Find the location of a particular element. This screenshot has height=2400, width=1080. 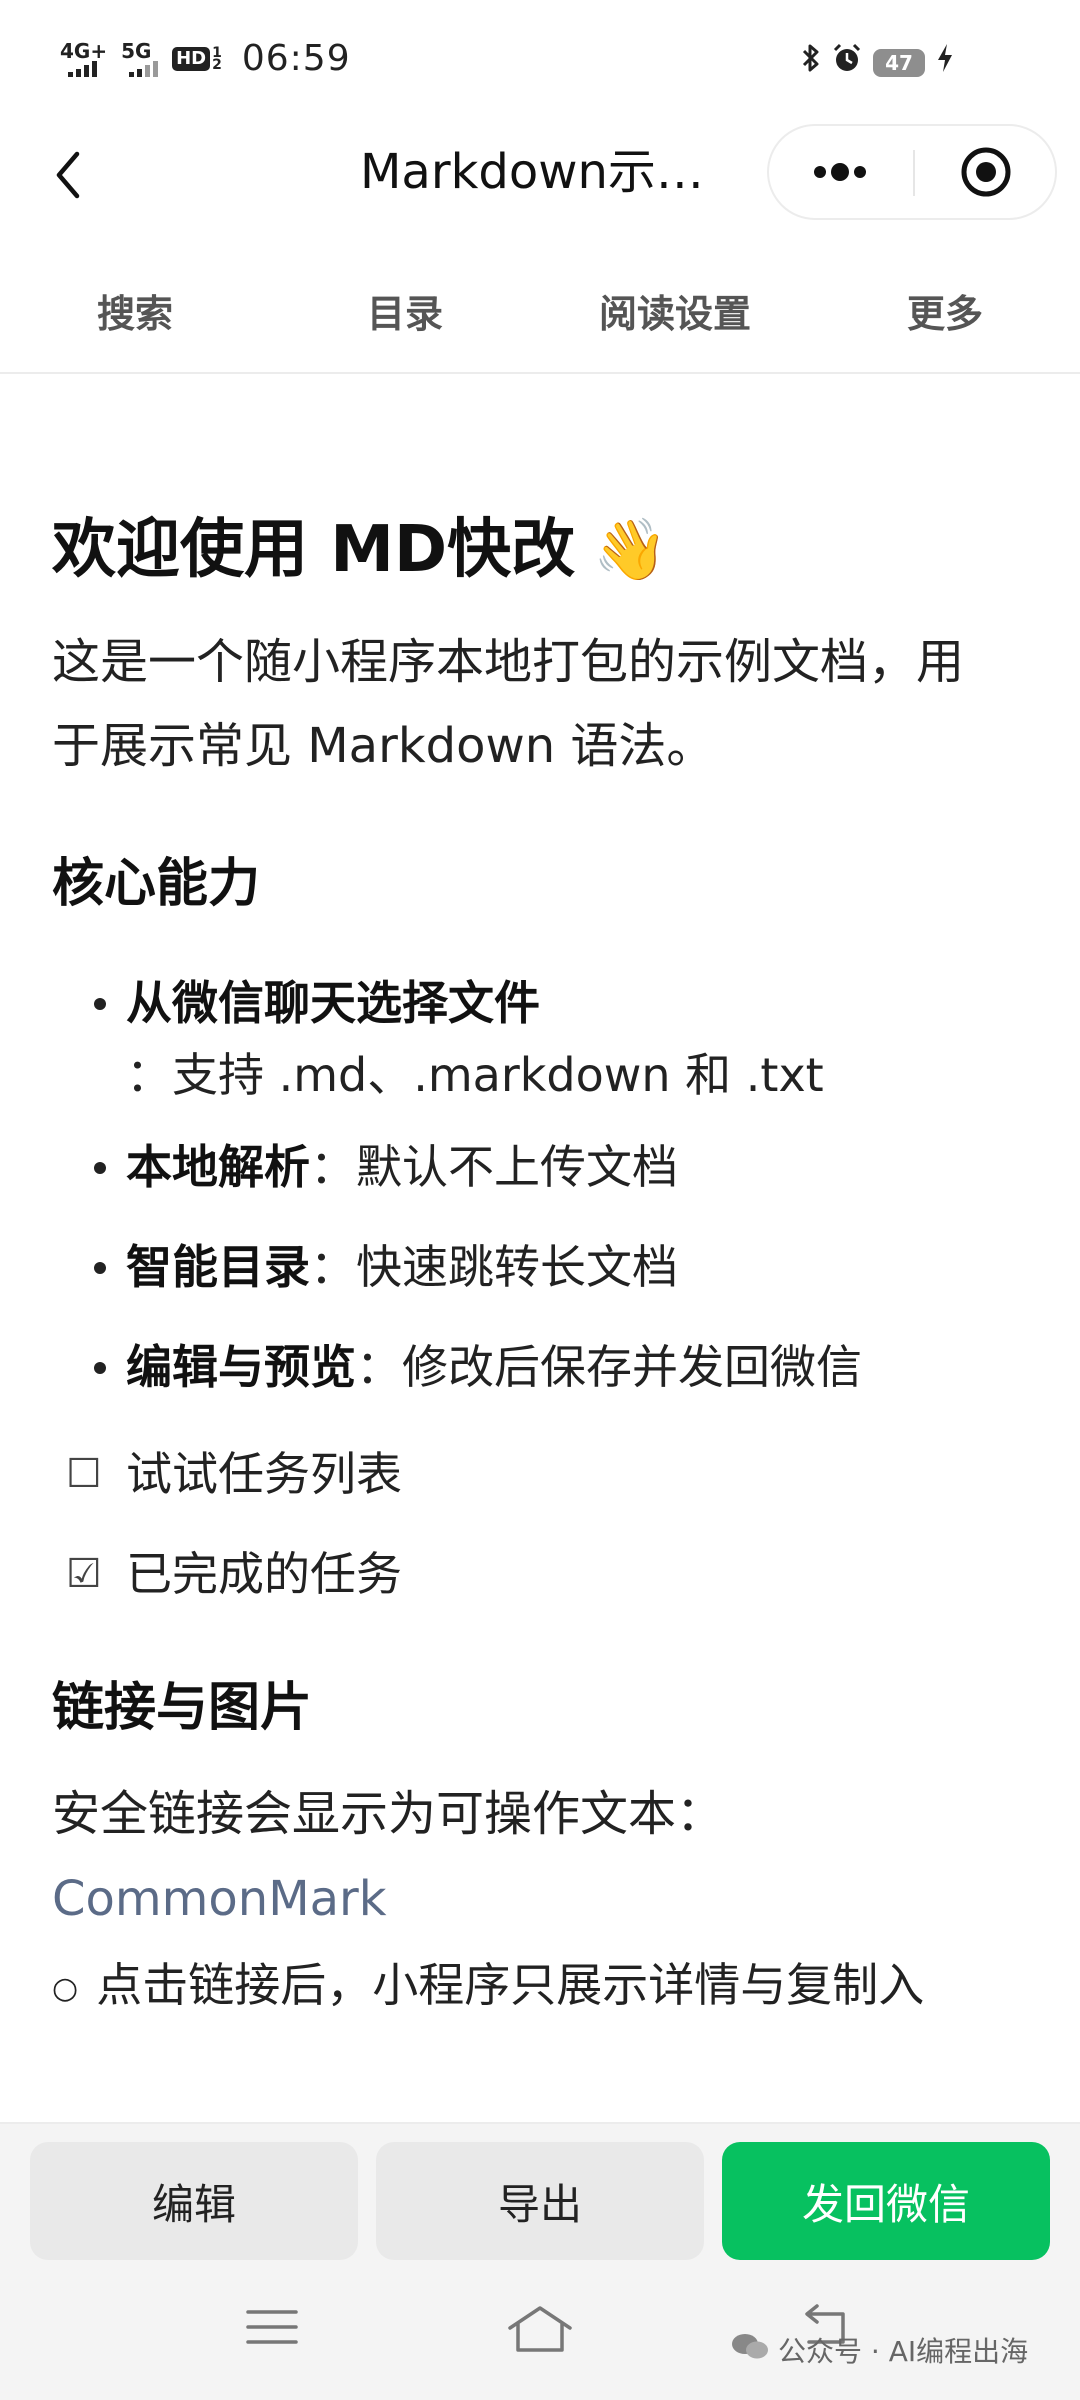

tab-reading-settings: 阅读设置 is located at coordinates (675, 310).